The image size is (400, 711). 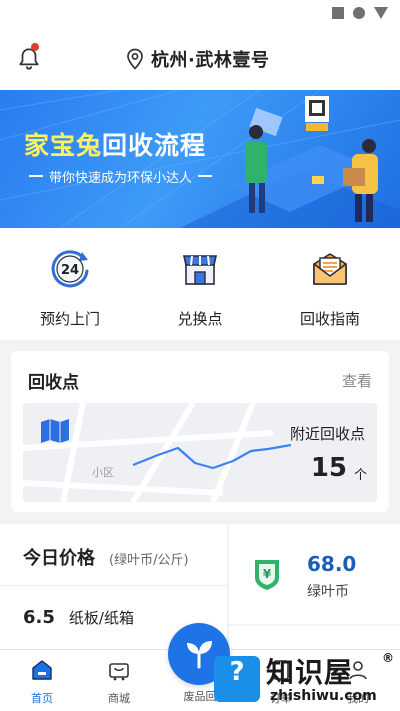 I want to click on clock-24-icon: 24, so click(x=70, y=269).